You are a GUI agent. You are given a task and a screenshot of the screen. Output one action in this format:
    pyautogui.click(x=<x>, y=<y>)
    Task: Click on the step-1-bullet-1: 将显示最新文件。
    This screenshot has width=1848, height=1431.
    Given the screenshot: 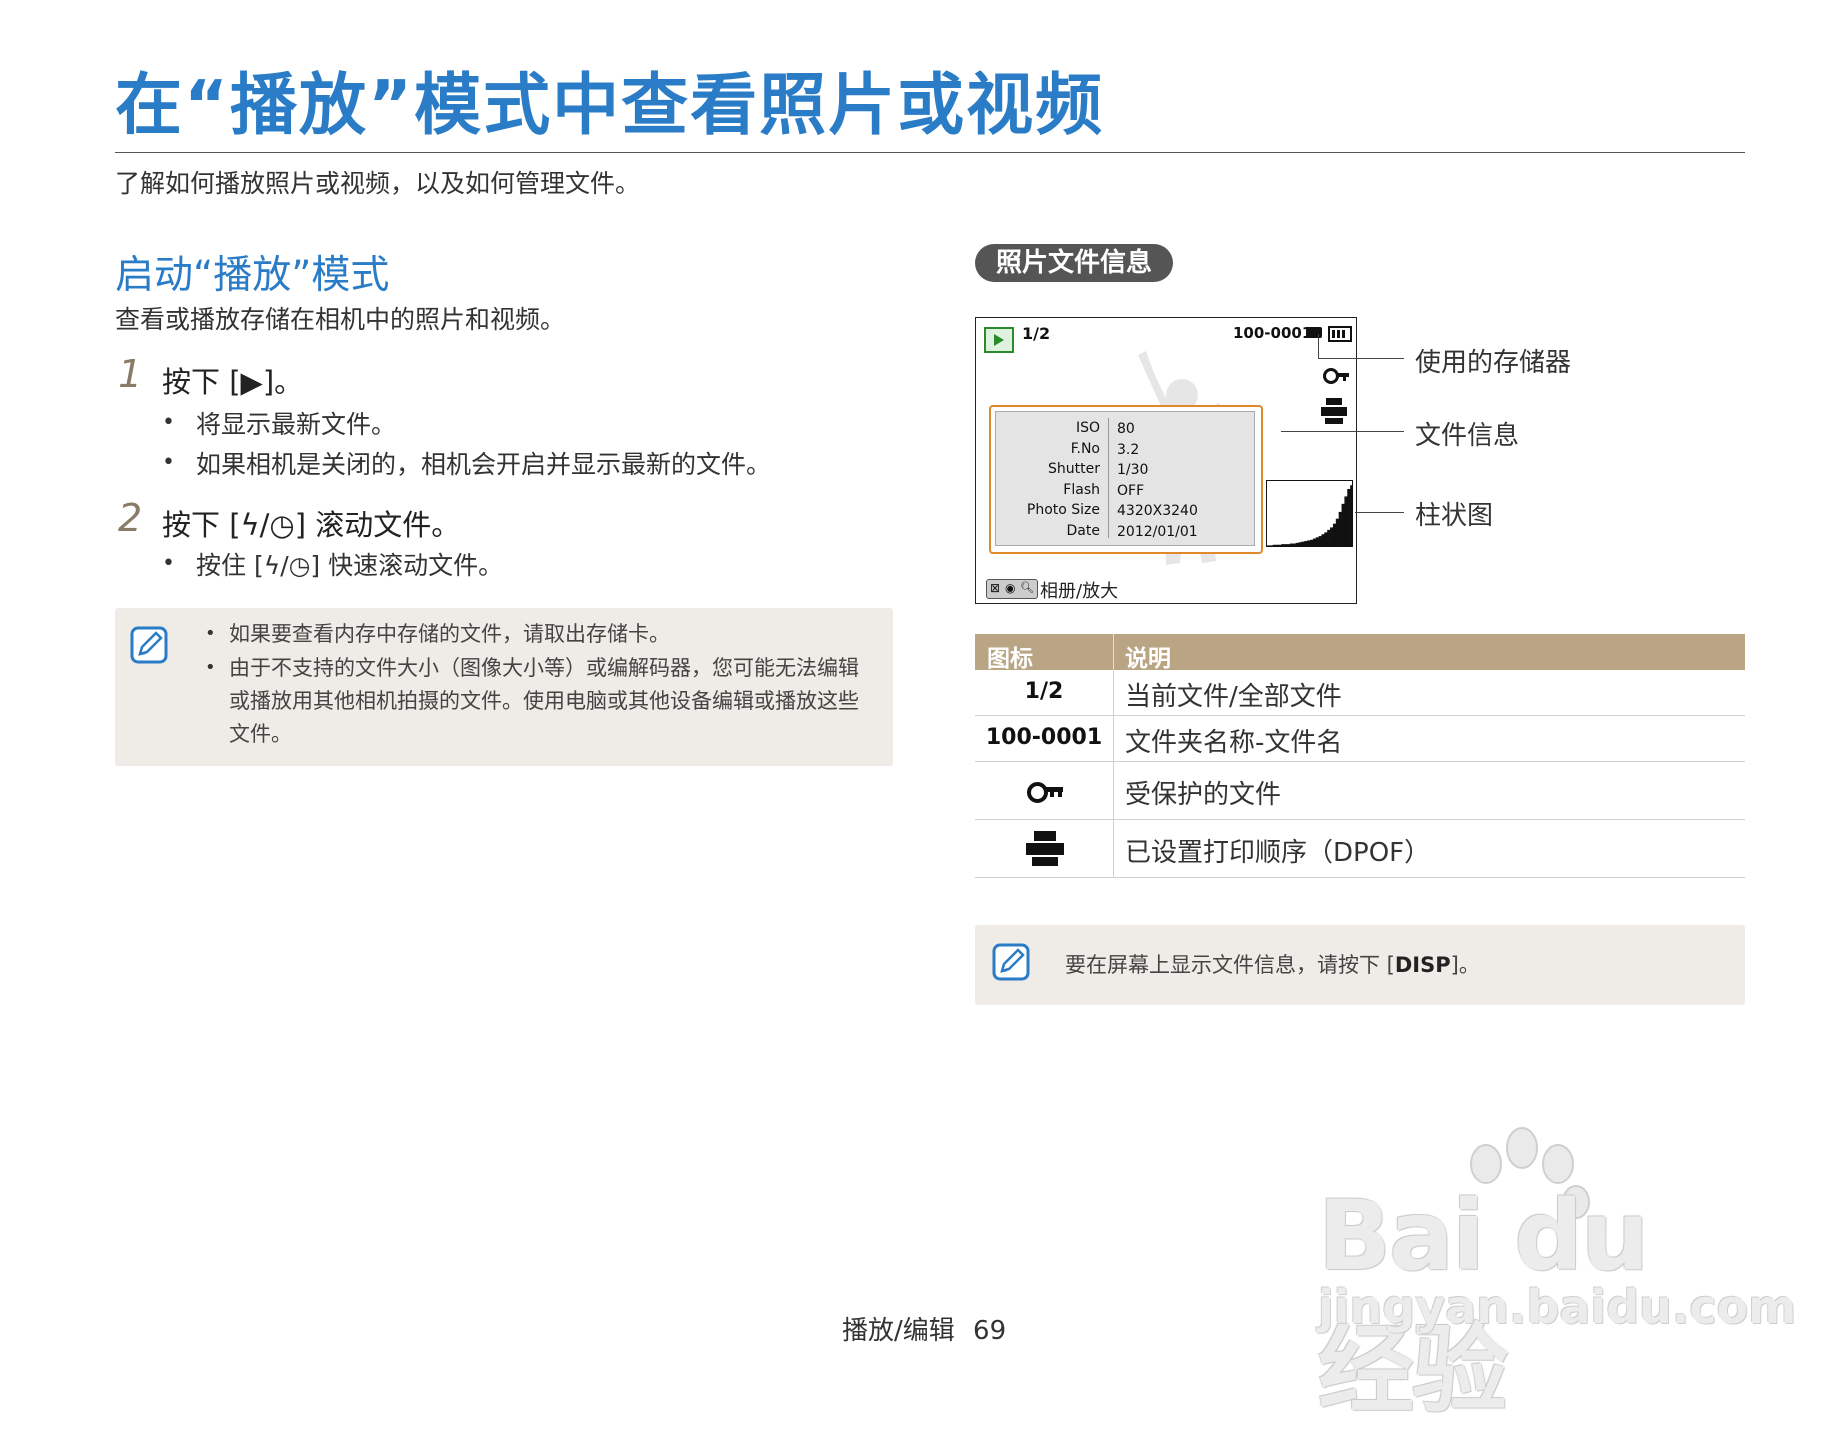 What is the action you would take?
    pyautogui.click(x=296, y=424)
    